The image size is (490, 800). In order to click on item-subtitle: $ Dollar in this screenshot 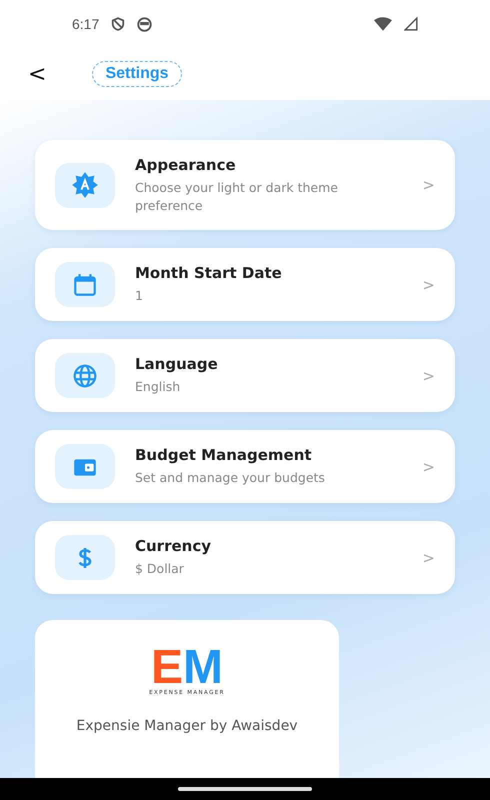, I will do `click(160, 569)`.